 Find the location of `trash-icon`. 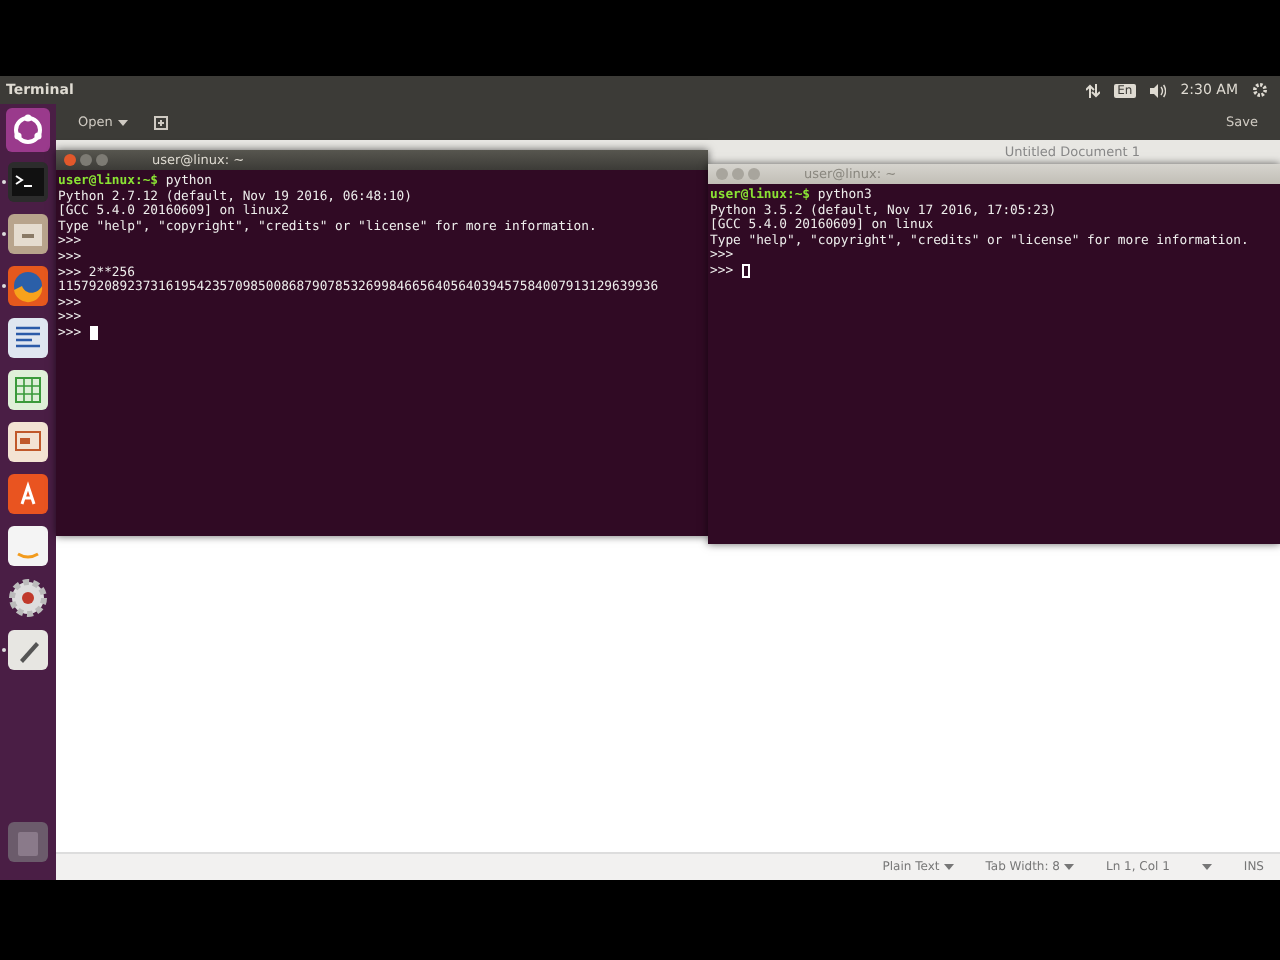

trash-icon is located at coordinates (28, 842).